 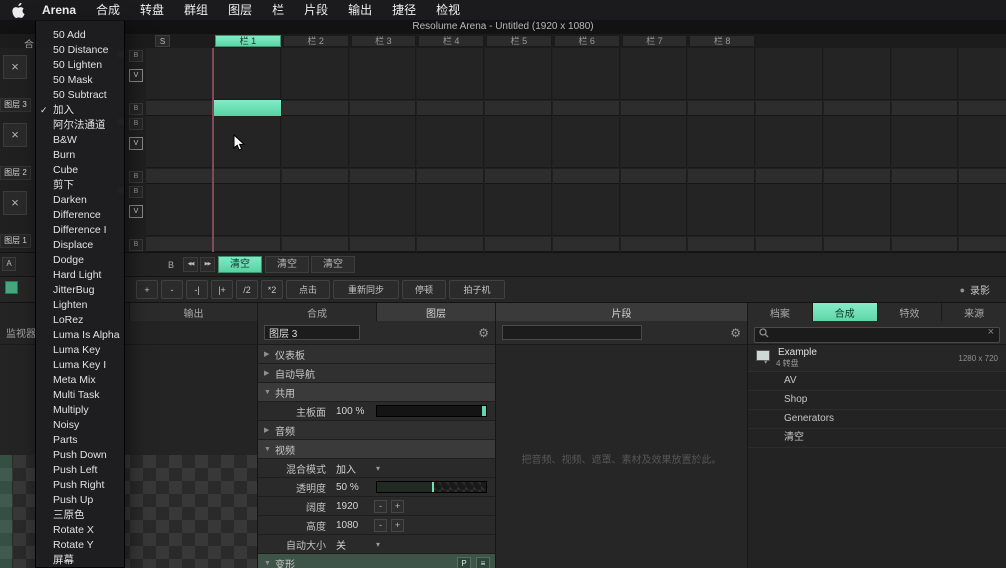 What do you see at coordinates (272, 289) in the screenshot?
I see `tempo-button-6: *2` at bounding box center [272, 289].